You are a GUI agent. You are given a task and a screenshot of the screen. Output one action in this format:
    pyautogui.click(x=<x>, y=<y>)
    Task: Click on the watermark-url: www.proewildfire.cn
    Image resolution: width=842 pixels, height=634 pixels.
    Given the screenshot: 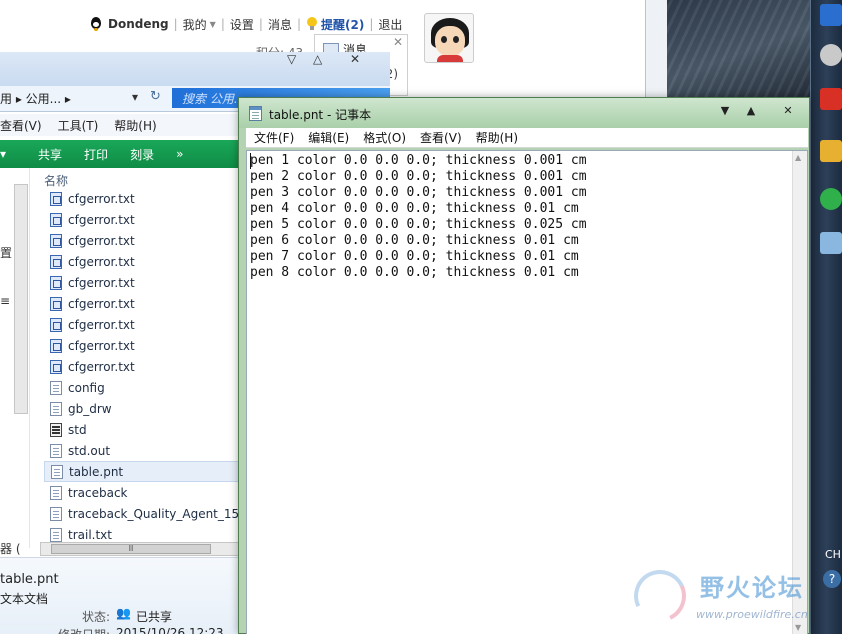 What is the action you would take?
    pyautogui.click(x=752, y=614)
    